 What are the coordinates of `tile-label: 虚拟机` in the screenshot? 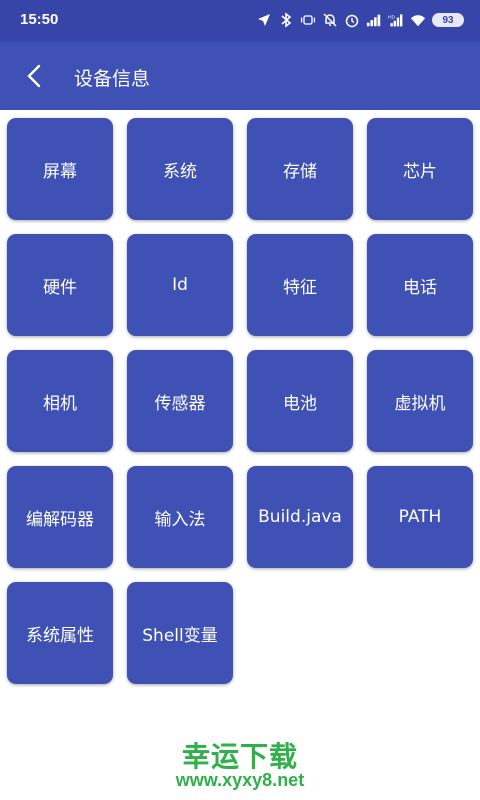 It's located at (420, 403).